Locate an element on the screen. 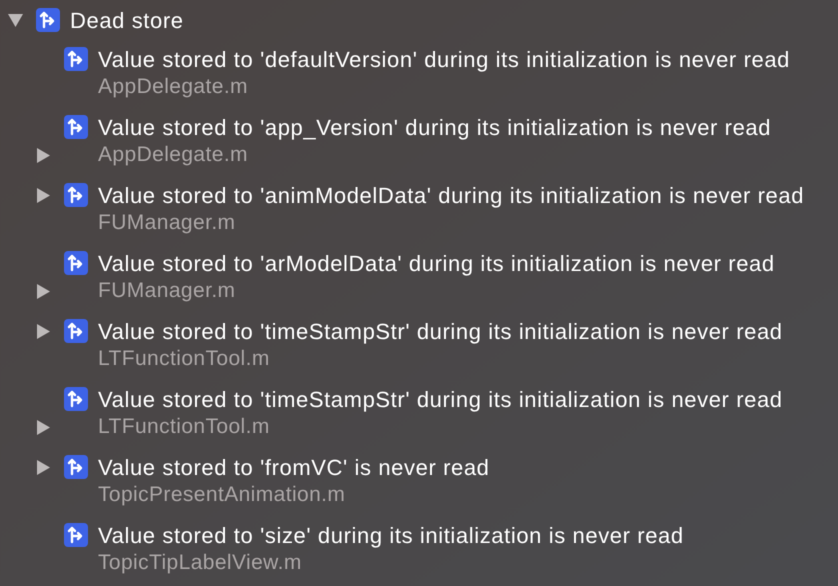  issue-message: Value stored to 'app_Version' during its initialization is never read is located at coordinates (435, 127).